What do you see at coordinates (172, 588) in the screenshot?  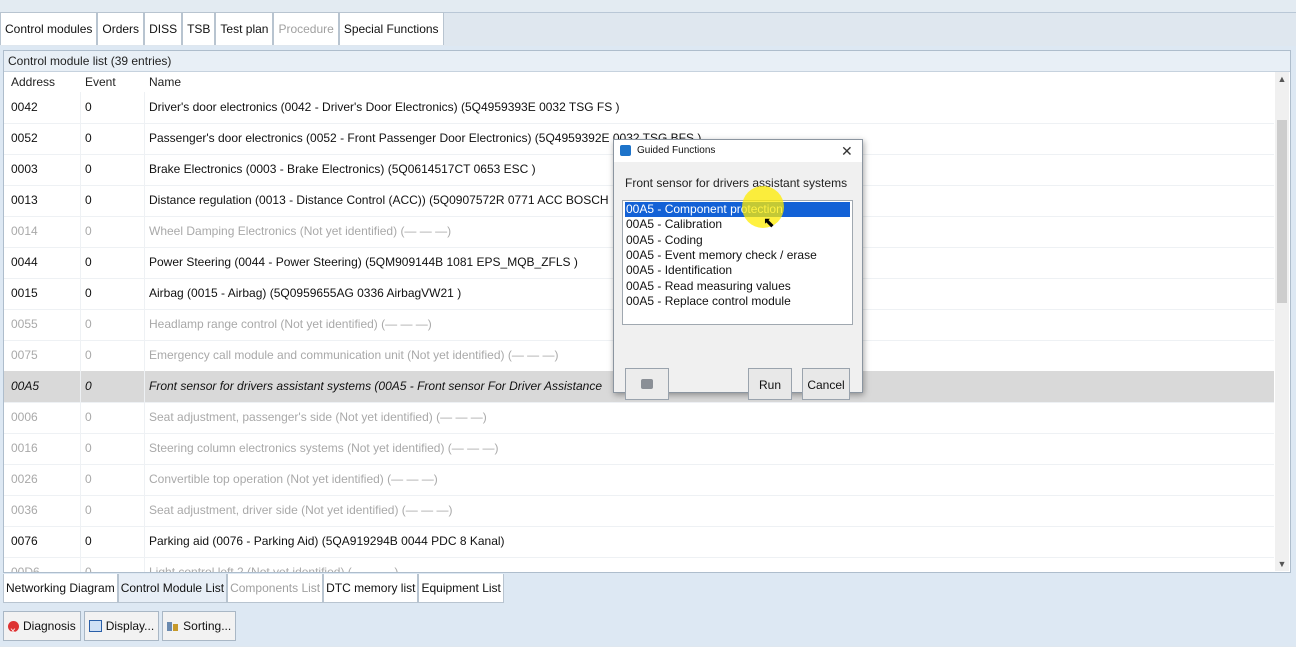 I see `tab-control-module-list: Control Module List` at bounding box center [172, 588].